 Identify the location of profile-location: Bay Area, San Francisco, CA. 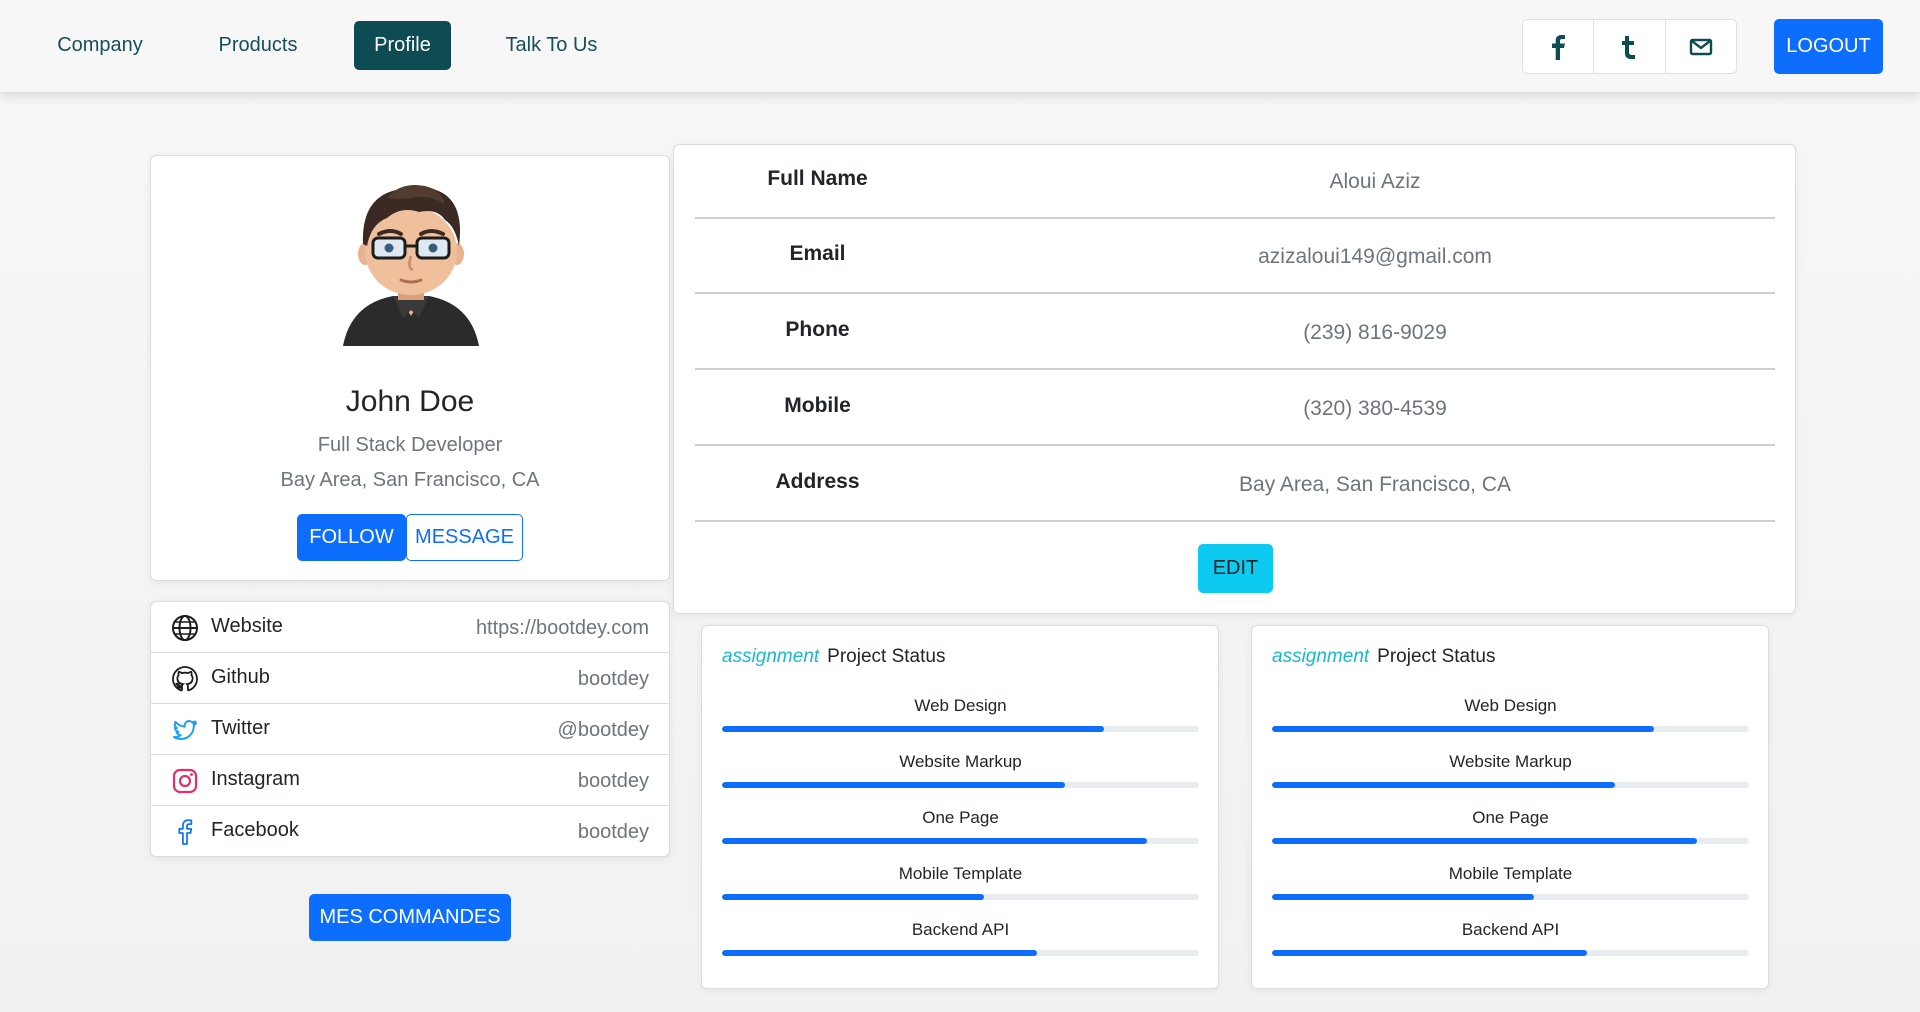
(410, 480).